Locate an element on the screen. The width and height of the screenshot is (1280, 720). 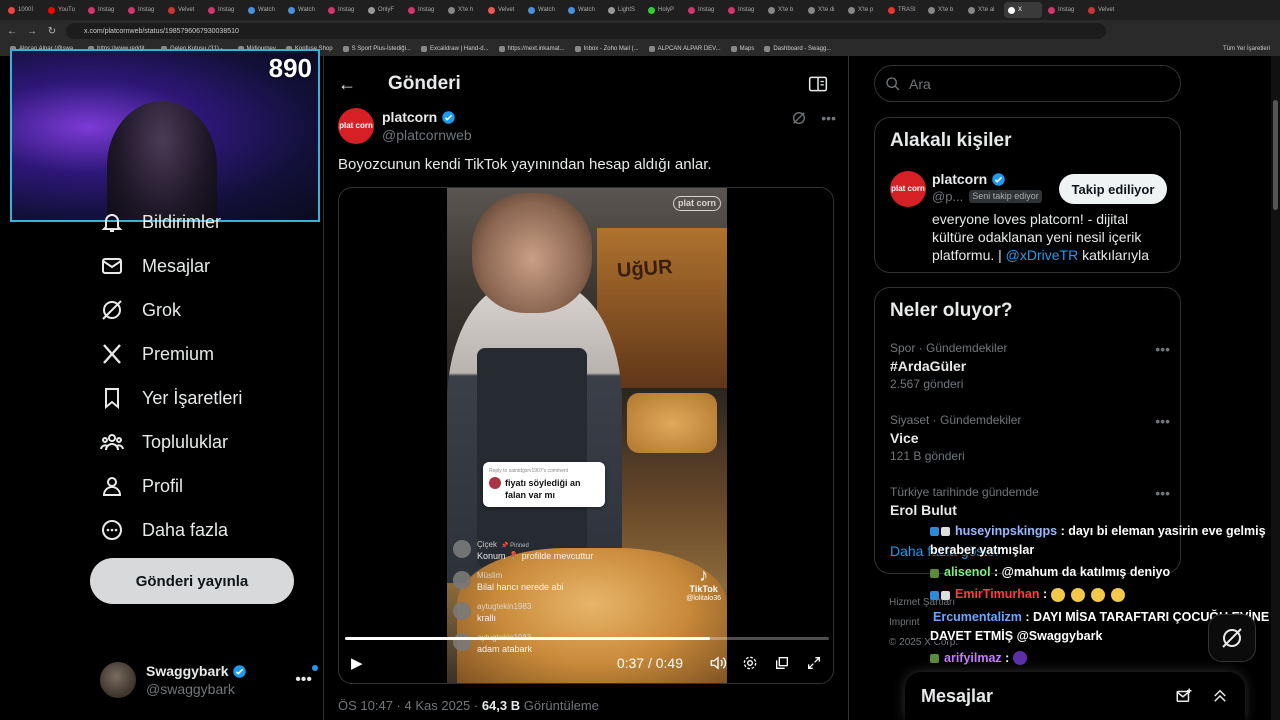
scrollbar-thumb is located at coordinates (1275, 155).